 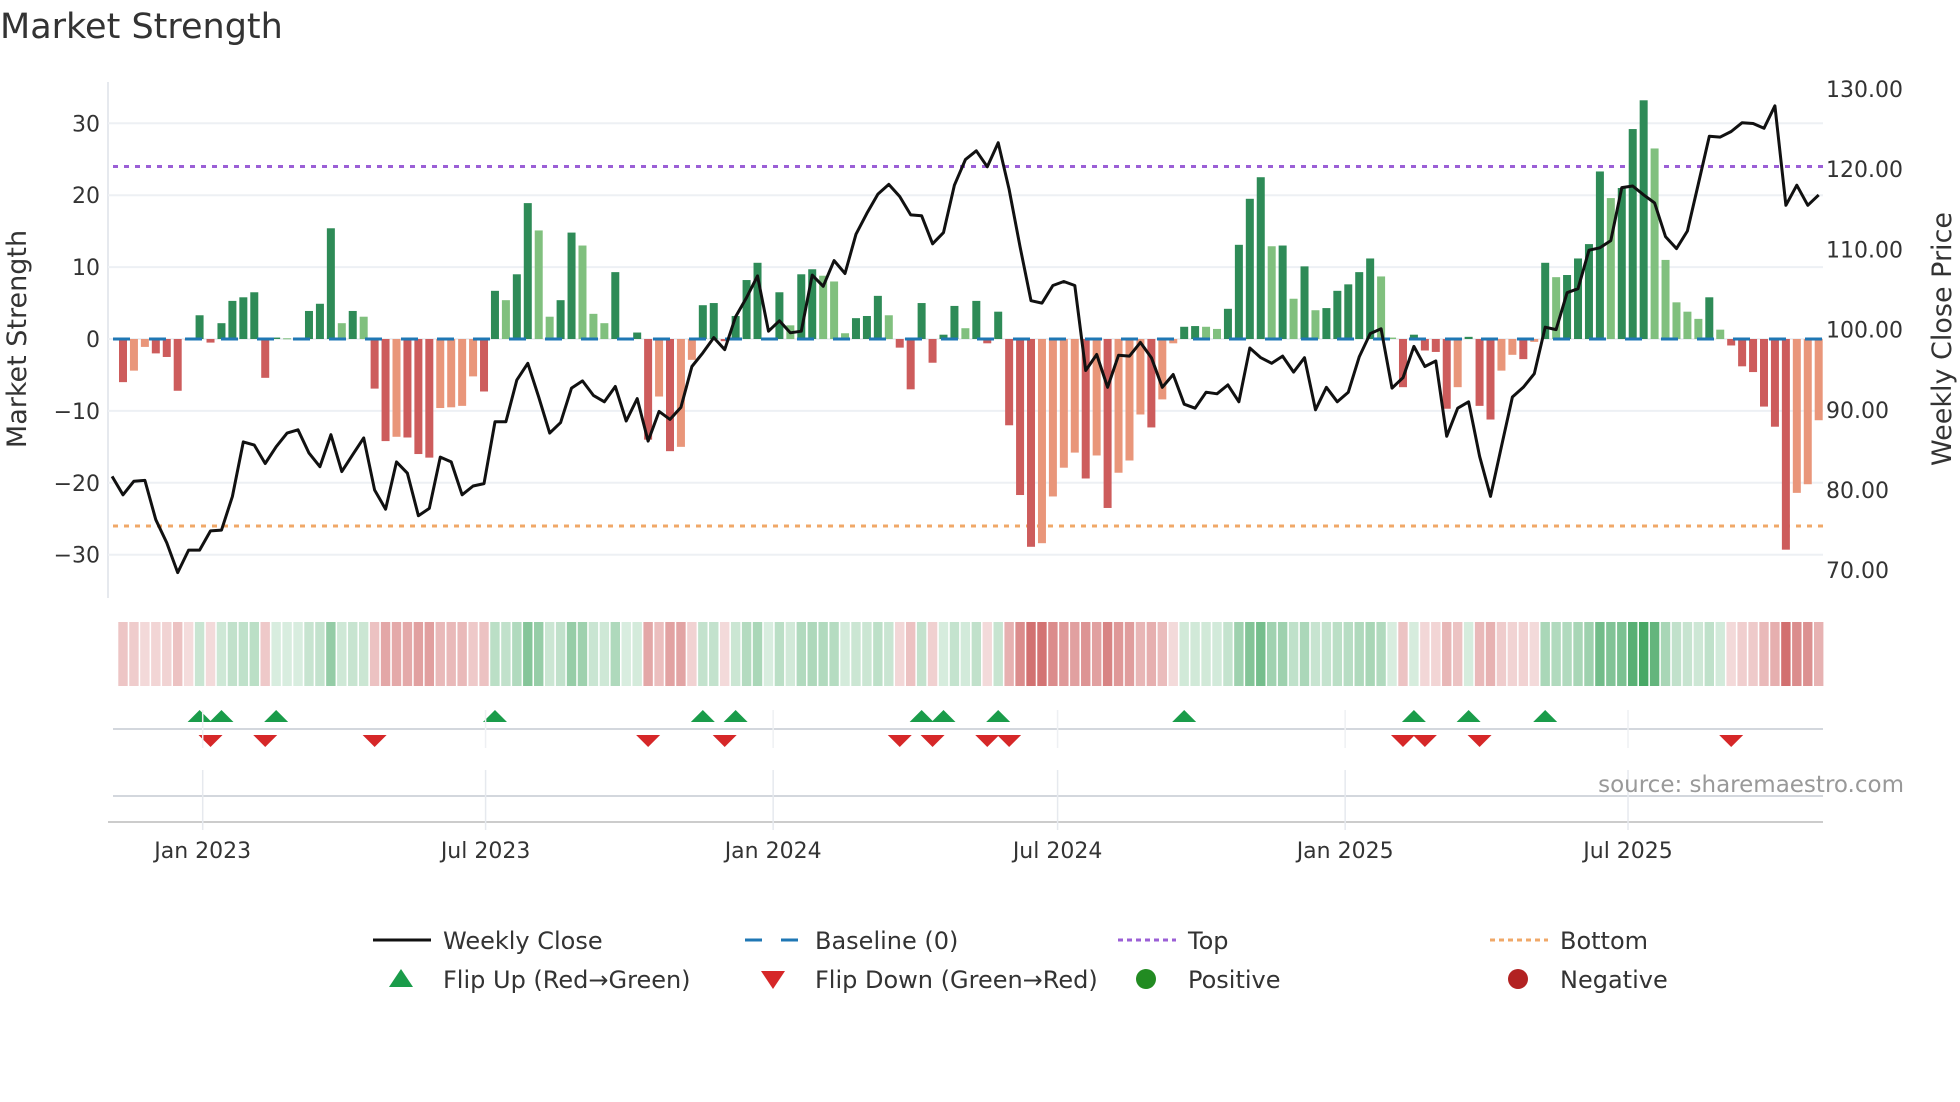 What do you see at coordinates (1569, 941) in the screenshot?
I see `legend-item-bottom: Bottom` at bounding box center [1569, 941].